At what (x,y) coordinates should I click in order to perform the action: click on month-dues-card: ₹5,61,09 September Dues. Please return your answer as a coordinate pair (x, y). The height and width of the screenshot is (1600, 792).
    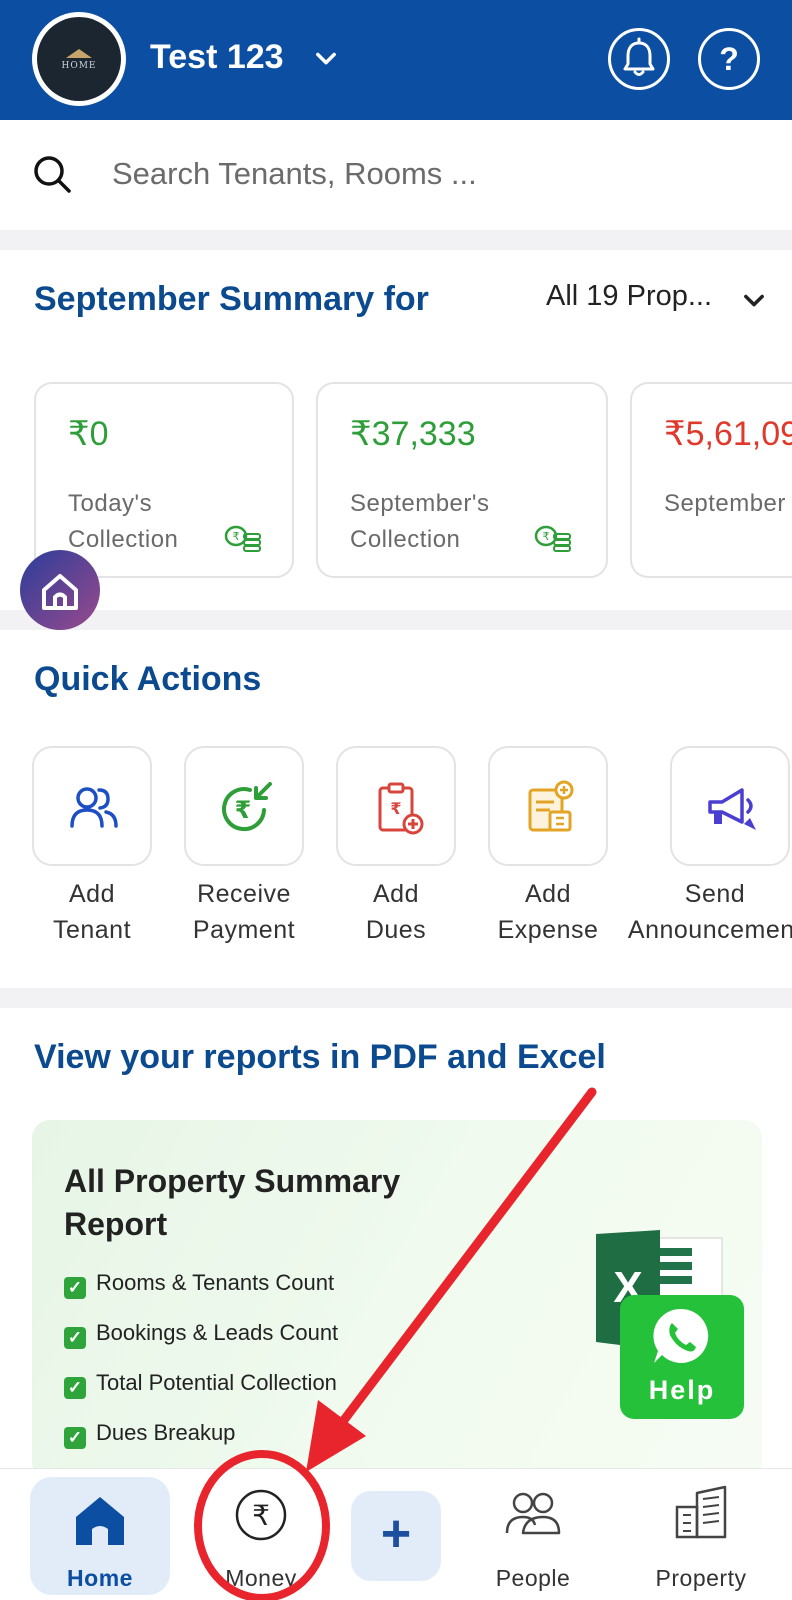
    Looking at the image, I should click on (711, 480).